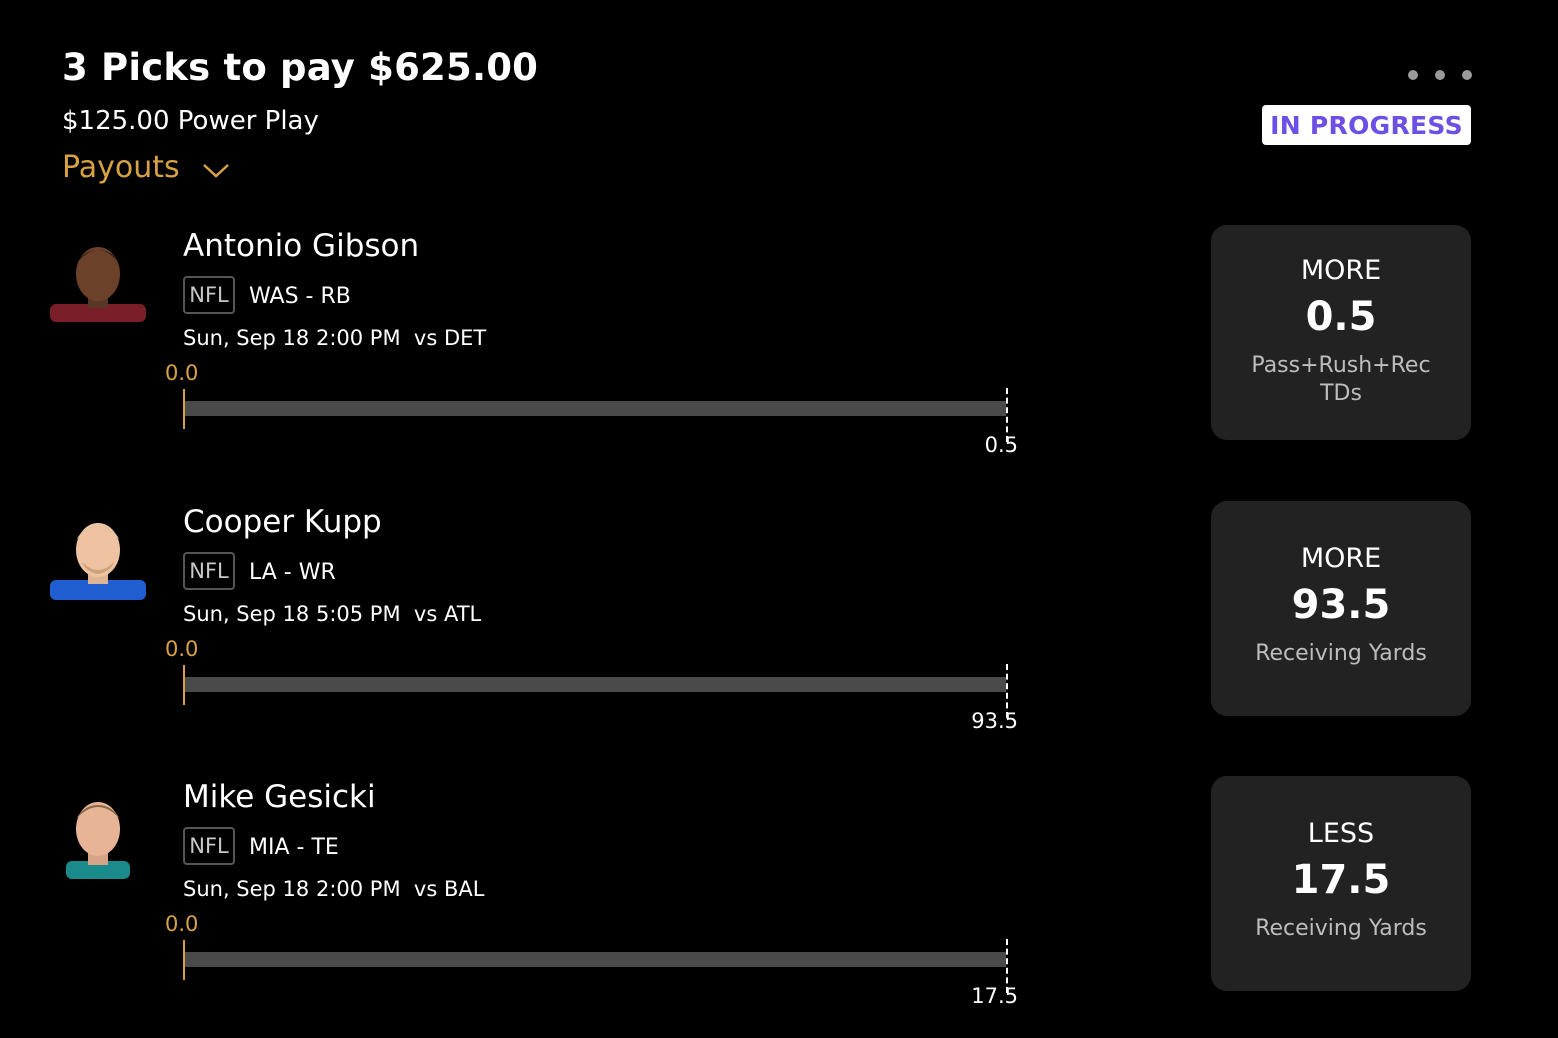 This screenshot has width=1558, height=1038. Describe the element at coordinates (1341, 880) in the screenshot. I see `line-value: 17.5` at that location.